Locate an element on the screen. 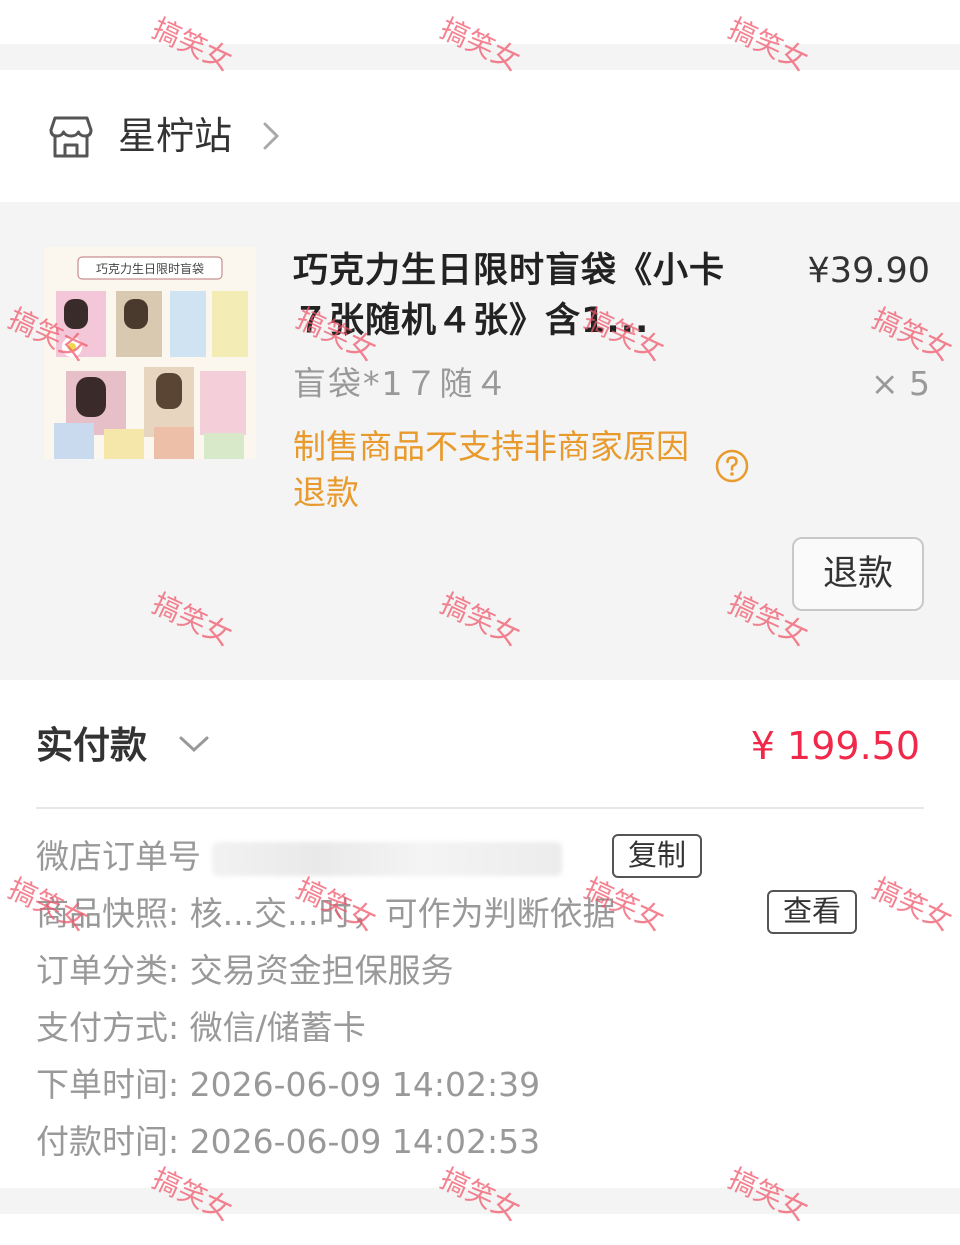 Image resolution: width=960 pixels, height=1245 pixels. chevron-right-icon is located at coordinates (271, 136).